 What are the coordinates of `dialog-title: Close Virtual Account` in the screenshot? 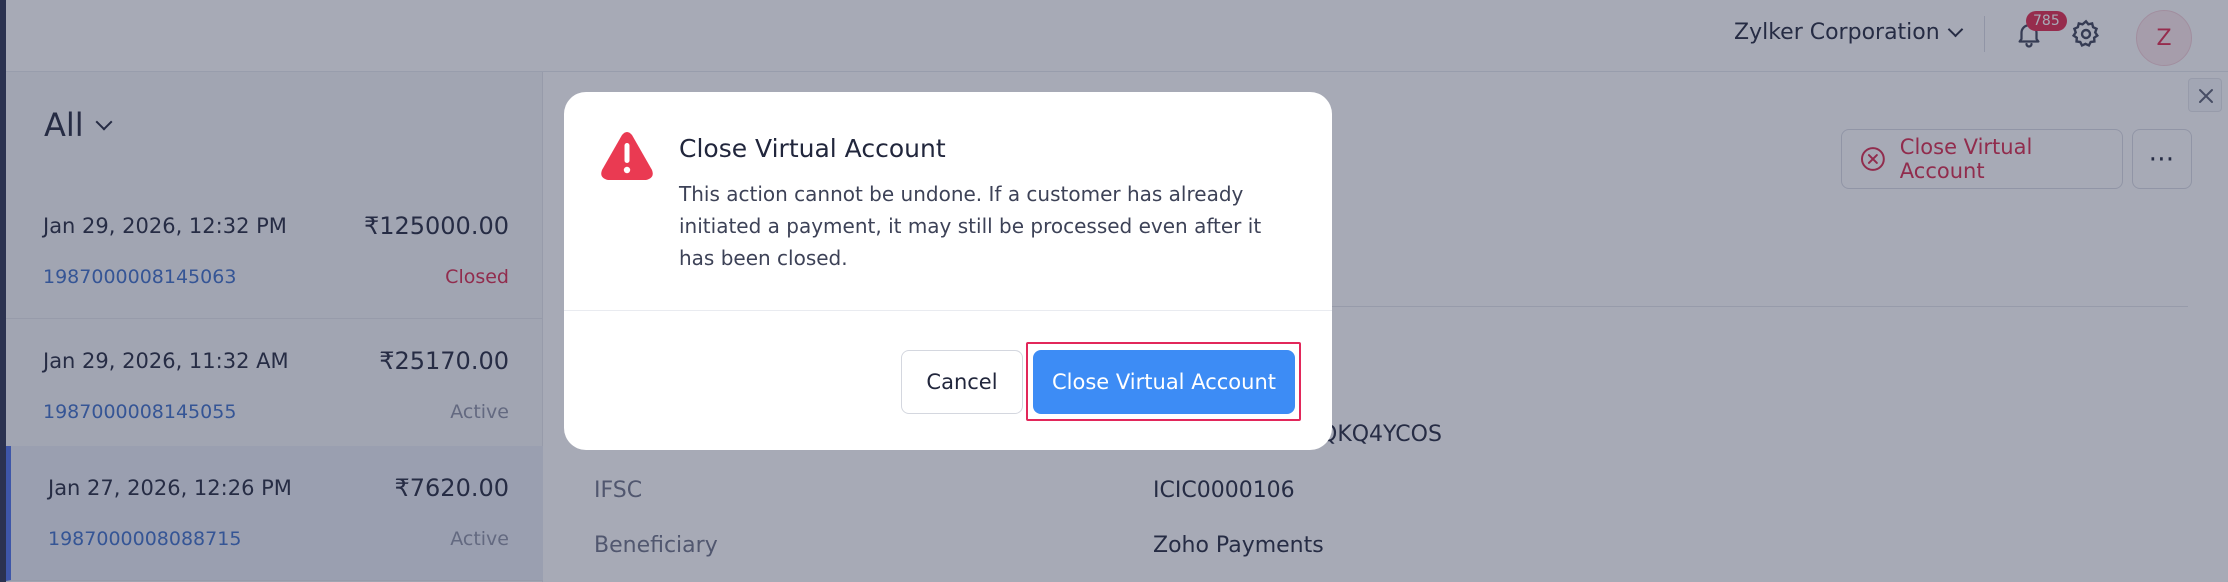 It's located at (812, 148).